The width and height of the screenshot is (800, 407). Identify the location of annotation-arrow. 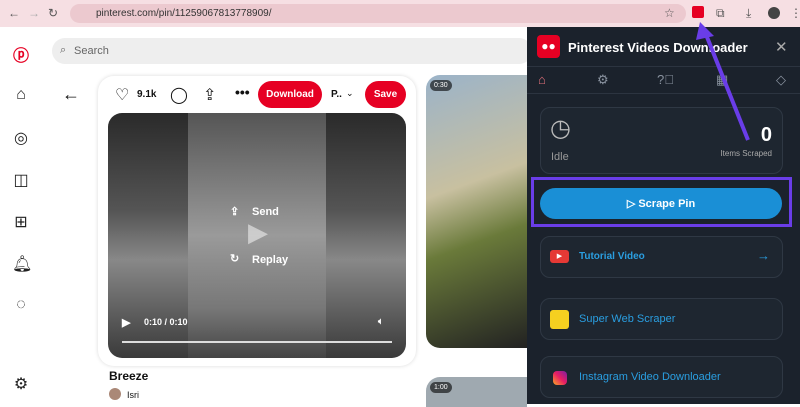
(723, 81).